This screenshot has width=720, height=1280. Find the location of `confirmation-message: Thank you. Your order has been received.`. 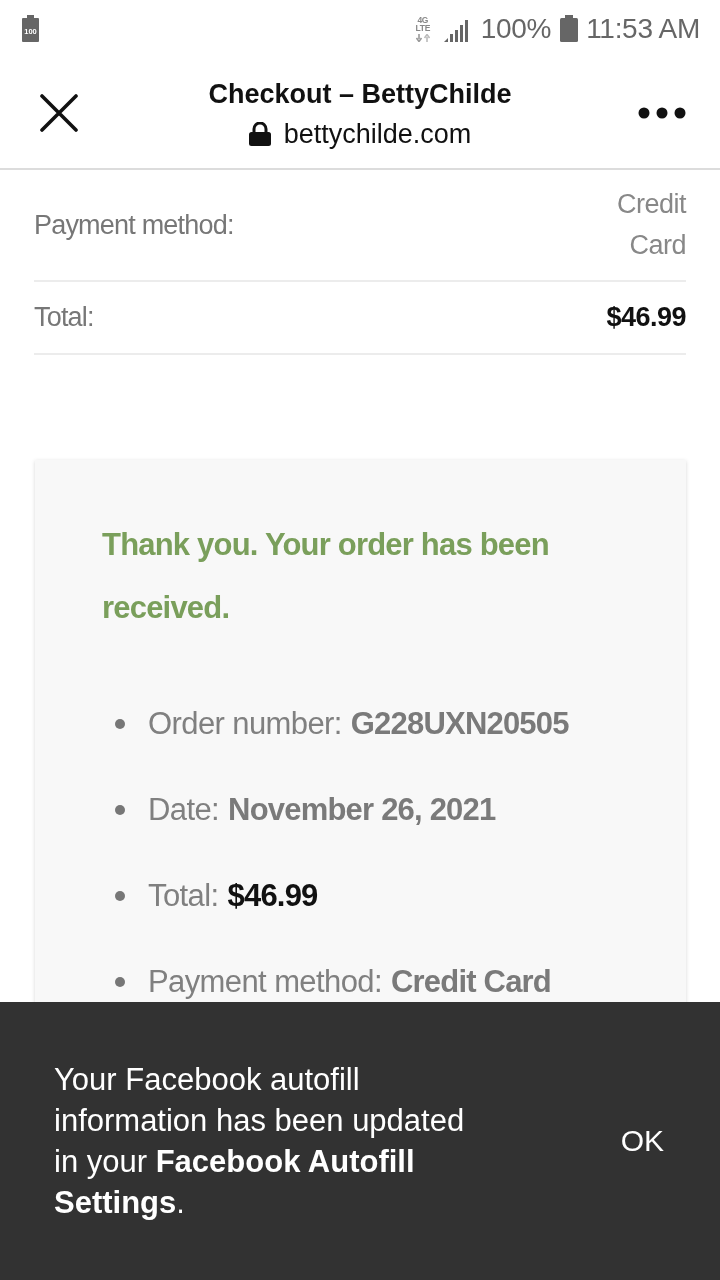

confirmation-message: Thank you. Your order has been received. is located at coordinates (326, 576).